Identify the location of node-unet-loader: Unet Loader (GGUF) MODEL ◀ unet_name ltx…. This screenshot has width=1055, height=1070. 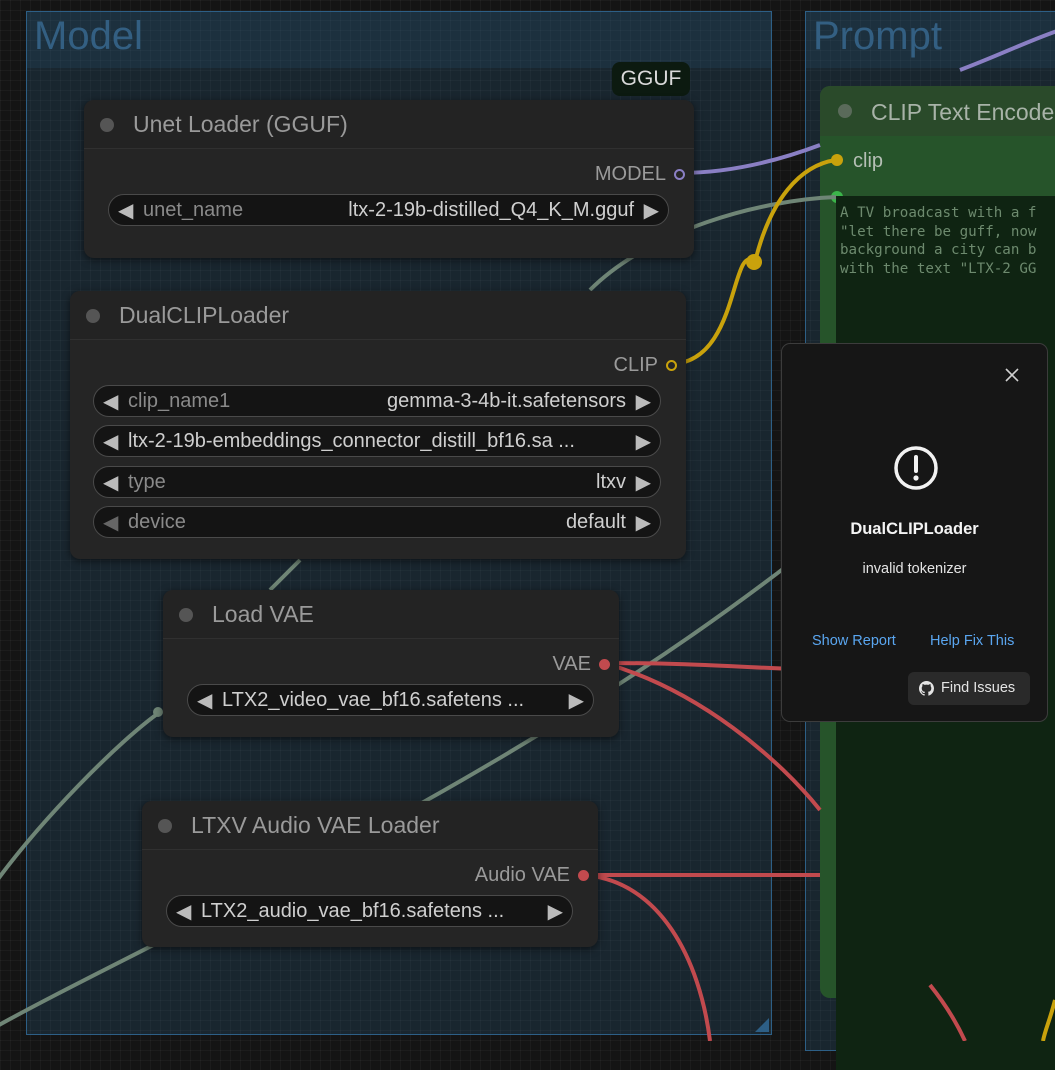
(389, 179).